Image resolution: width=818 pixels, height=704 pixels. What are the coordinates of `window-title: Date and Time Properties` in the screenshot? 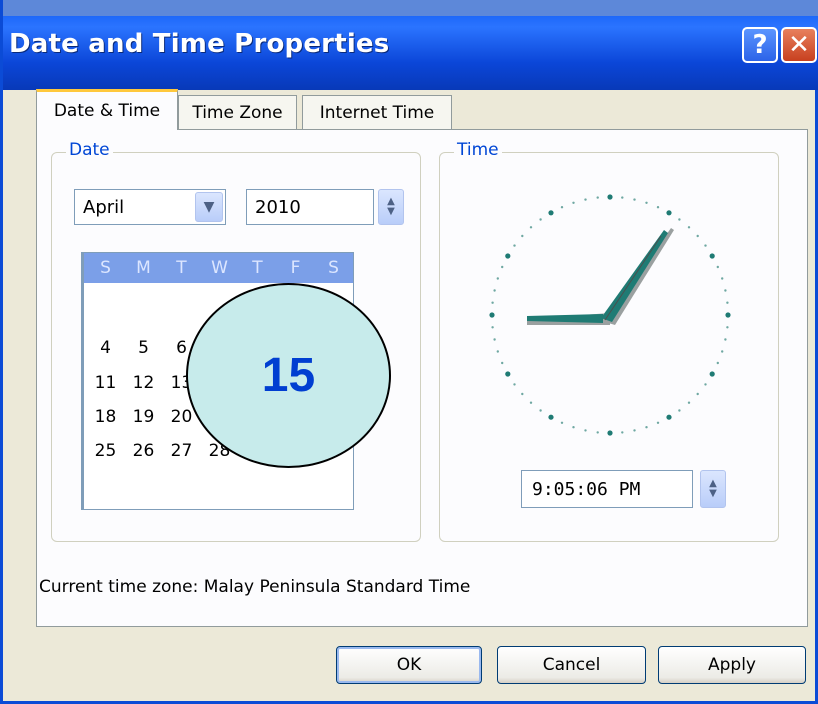 It's located at (199, 44).